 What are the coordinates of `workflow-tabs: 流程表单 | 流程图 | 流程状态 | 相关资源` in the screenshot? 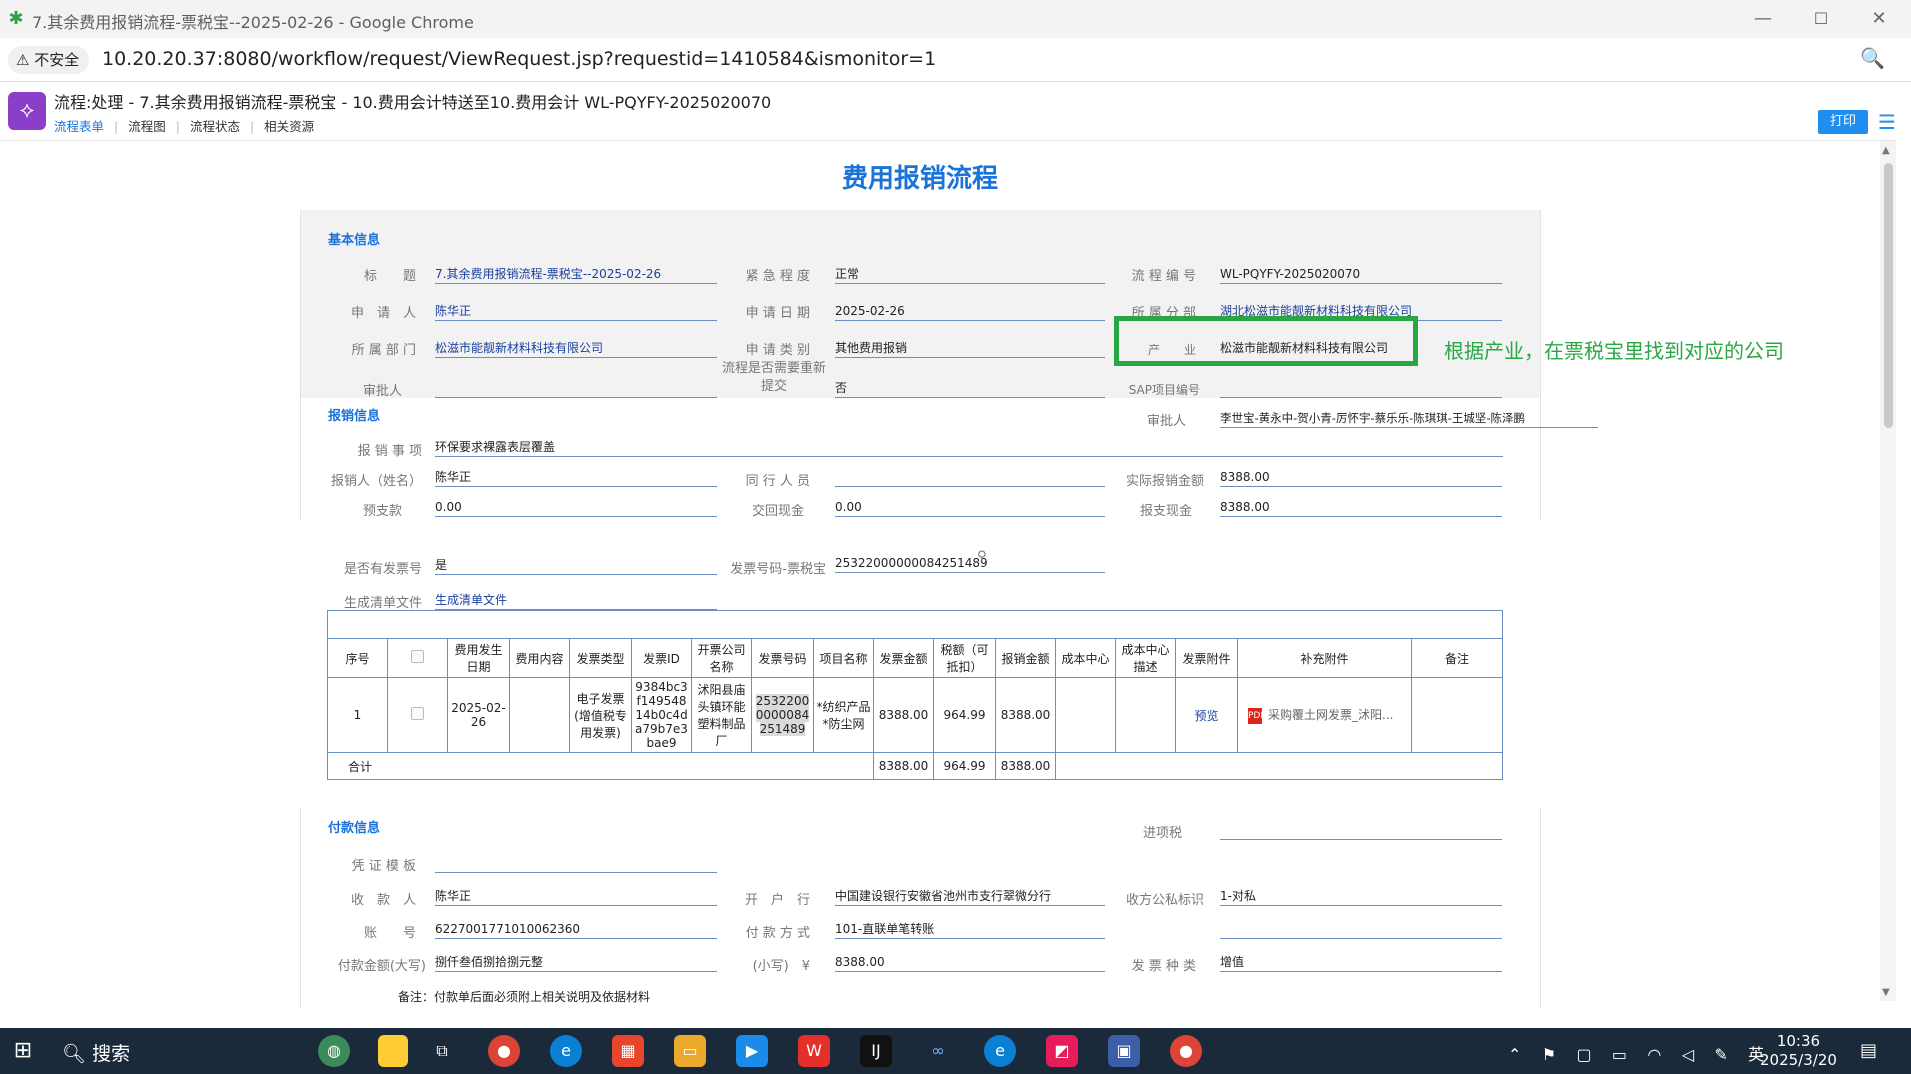 It's located at (184, 126).